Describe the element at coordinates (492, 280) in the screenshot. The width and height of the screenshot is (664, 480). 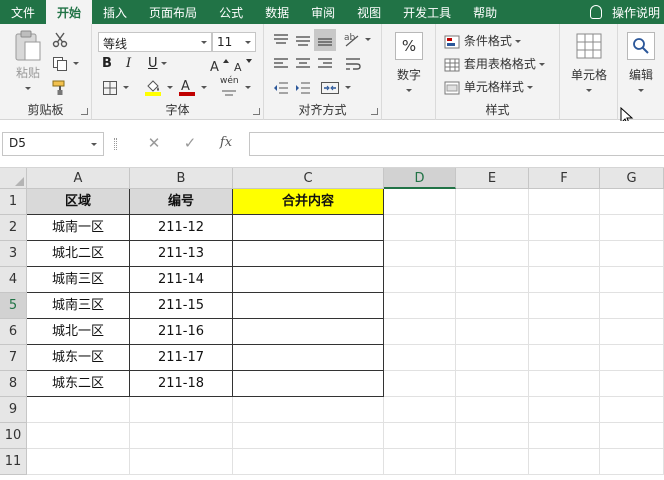
I see `cell-e4` at that location.